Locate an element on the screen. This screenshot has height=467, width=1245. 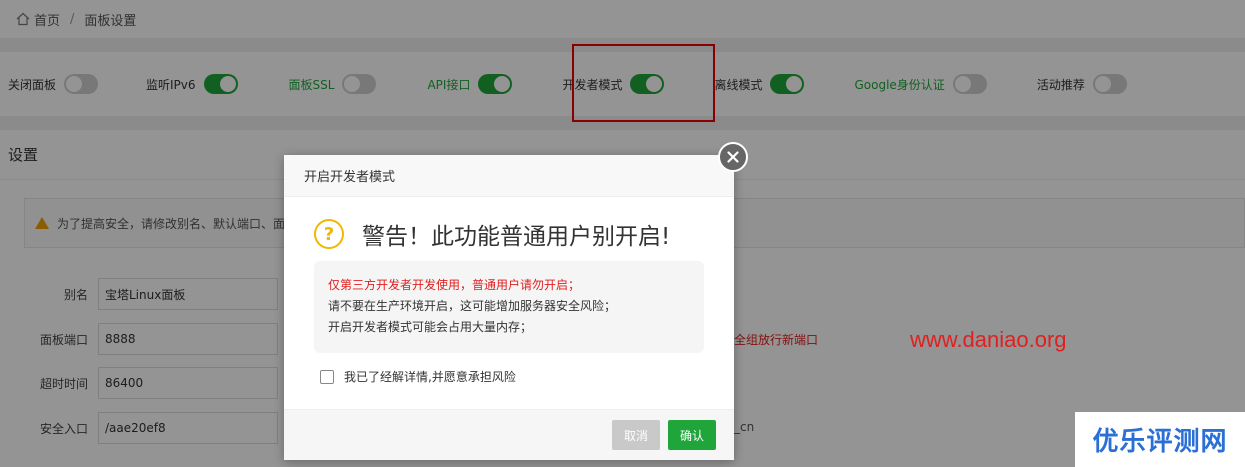
consent-row: 我已了经解详情,并愿意承担风险 is located at coordinates (418, 376).